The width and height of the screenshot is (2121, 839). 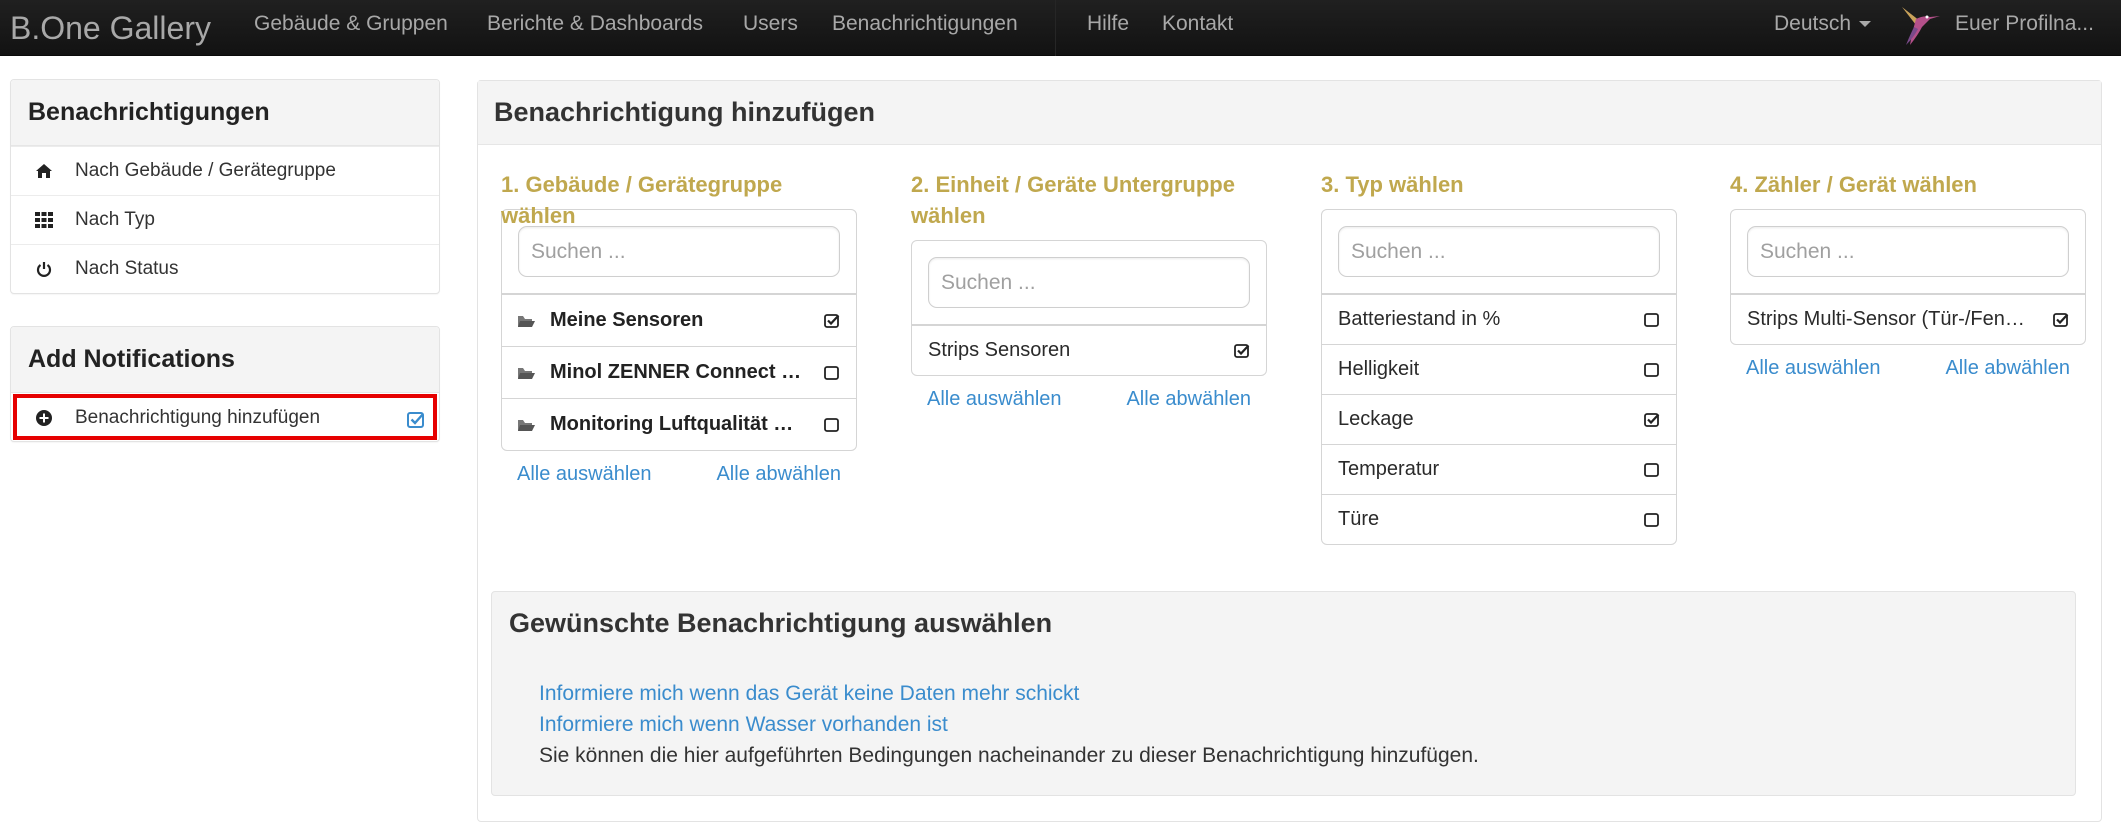 I want to click on list-item: Helligkeit, so click(x=1499, y=369).